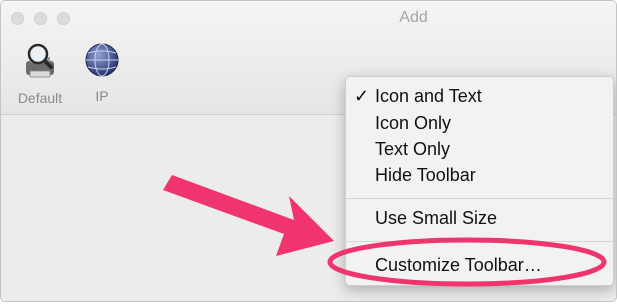 Image resolution: width=617 pixels, height=304 pixels. I want to click on menu-item-icon-only: Icon Only, so click(479, 123).